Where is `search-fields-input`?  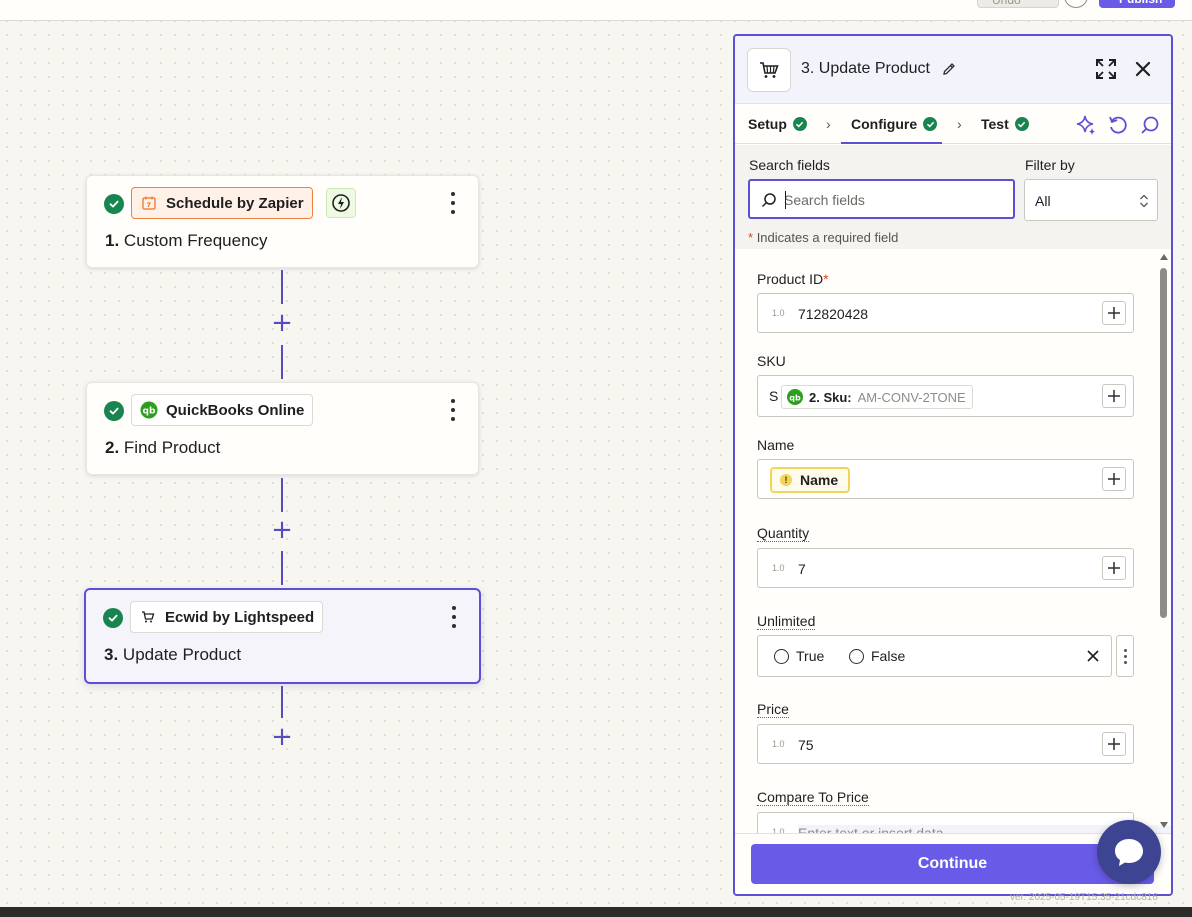 search-fields-input is located at coordinates (881, 199).